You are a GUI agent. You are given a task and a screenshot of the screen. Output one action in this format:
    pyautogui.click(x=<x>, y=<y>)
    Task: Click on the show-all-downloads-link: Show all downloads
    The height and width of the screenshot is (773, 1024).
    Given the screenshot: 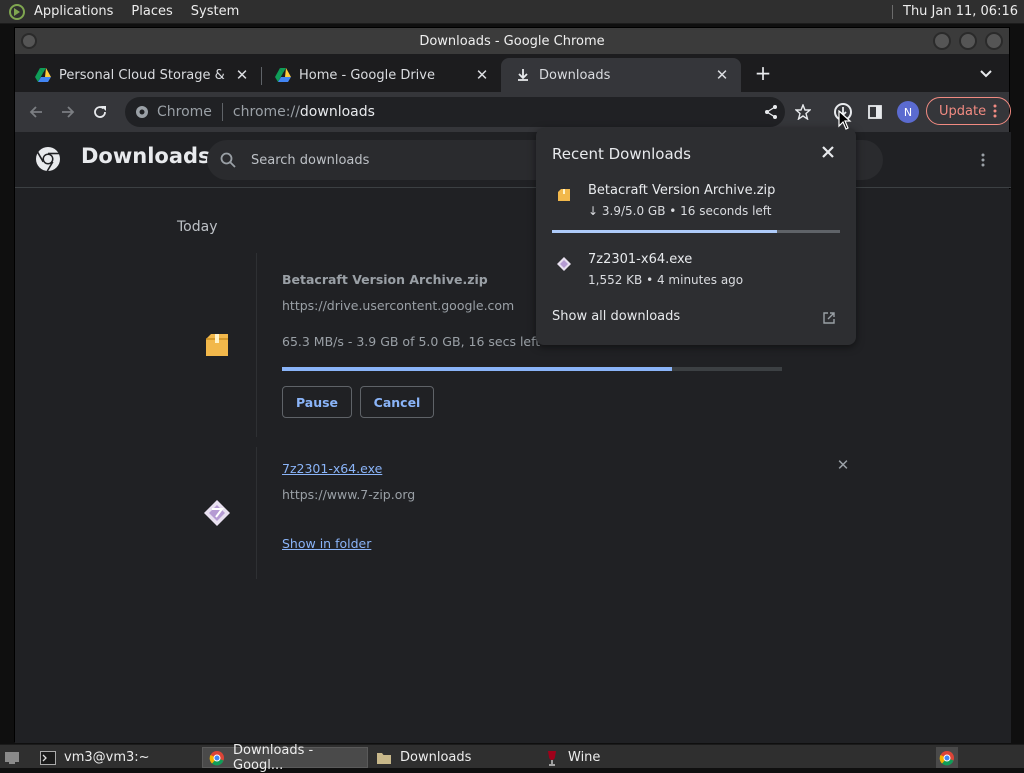 What is the action you would take?
    pyautogui.click(x=616, y=316)
    